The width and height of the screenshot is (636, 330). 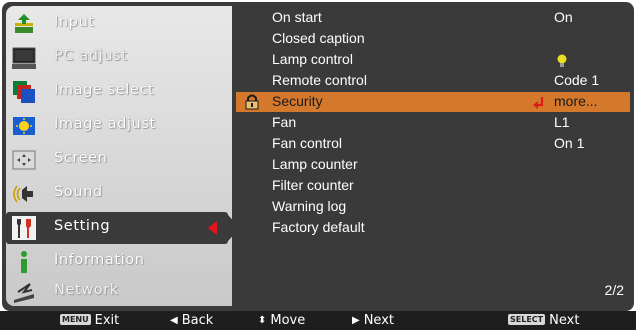 What do you see at coordinates (24, 292) in the screenshot?
I see `network-icon` at bounding box center [24, 292].